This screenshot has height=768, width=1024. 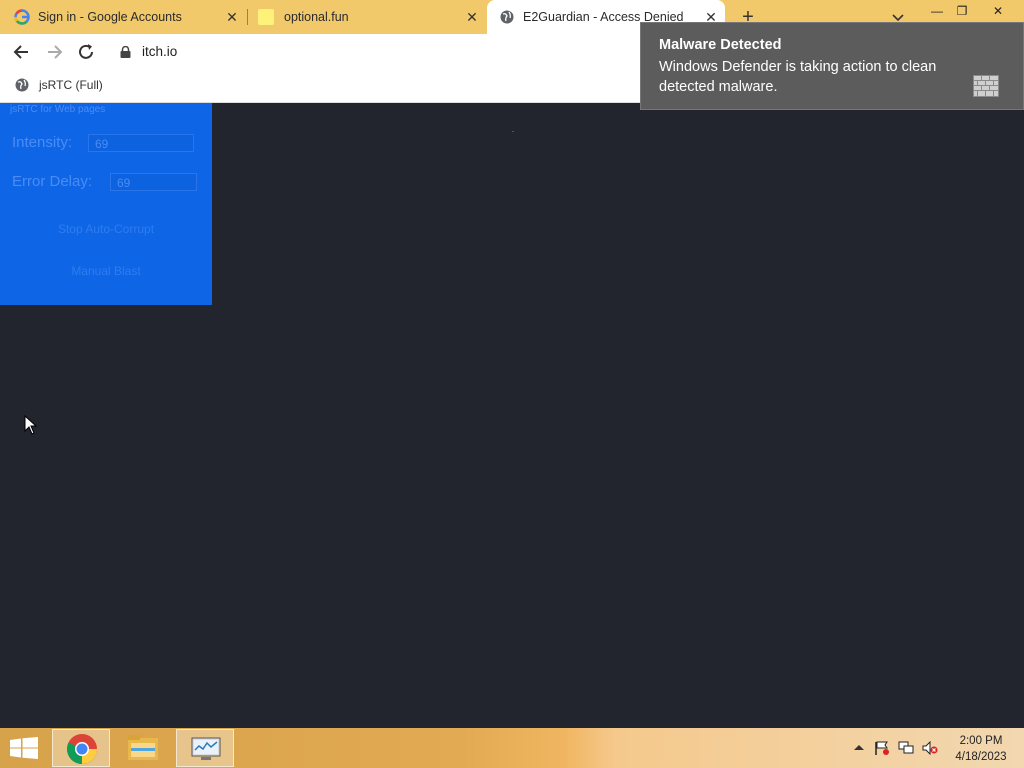 I want to click on firewall-icon, so click(x=986, y=86).